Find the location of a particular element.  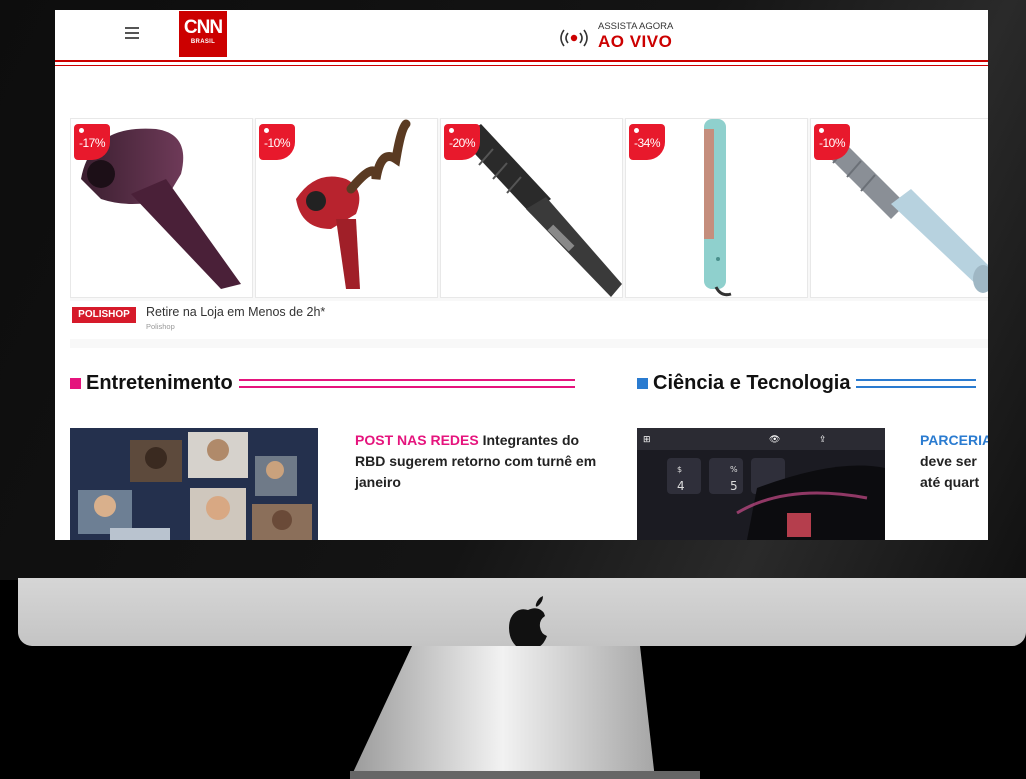

keyboard-phone-image: ⊞ 👁 ⇪ 4 5 $% is located at coordinates (761, 484).